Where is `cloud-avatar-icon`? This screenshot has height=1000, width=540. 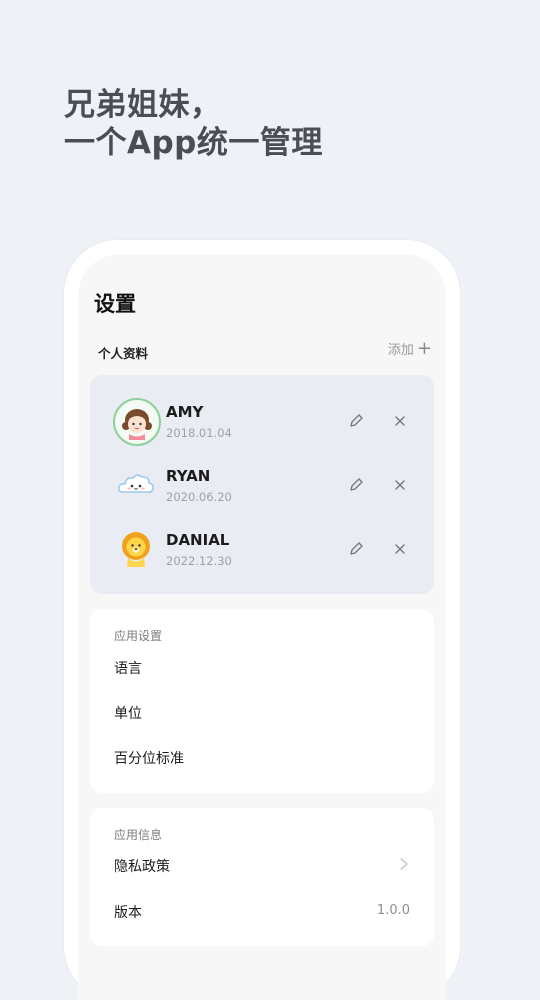 cloud-avatar-icon is located at coordinates (136, 485).